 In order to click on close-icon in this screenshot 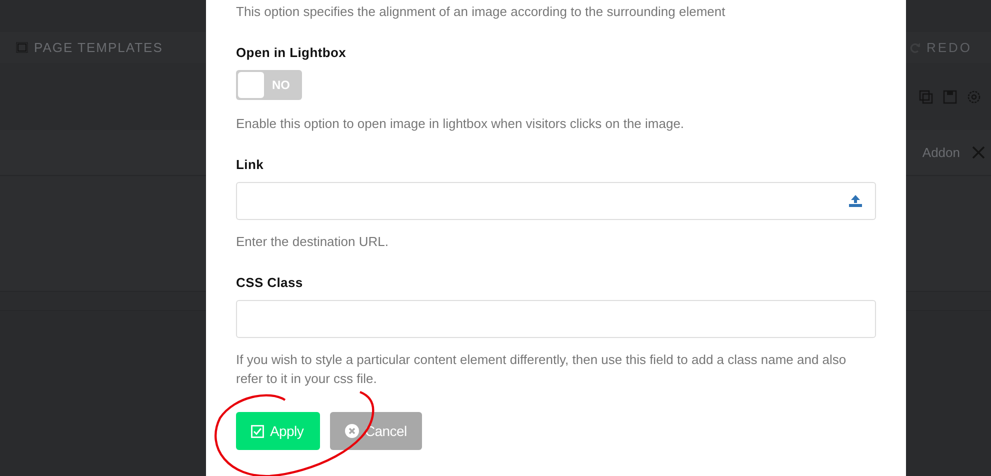, I will do `click(352, 431)`.